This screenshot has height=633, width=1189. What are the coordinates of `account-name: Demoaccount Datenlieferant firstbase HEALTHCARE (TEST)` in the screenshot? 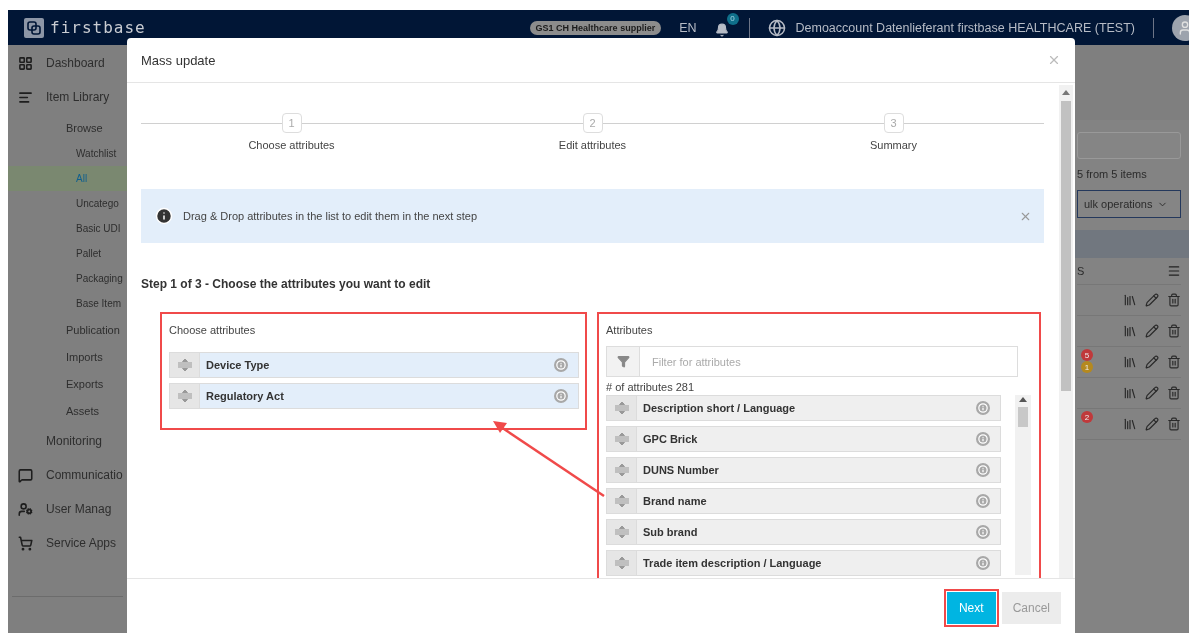 It's located at (965, 27).